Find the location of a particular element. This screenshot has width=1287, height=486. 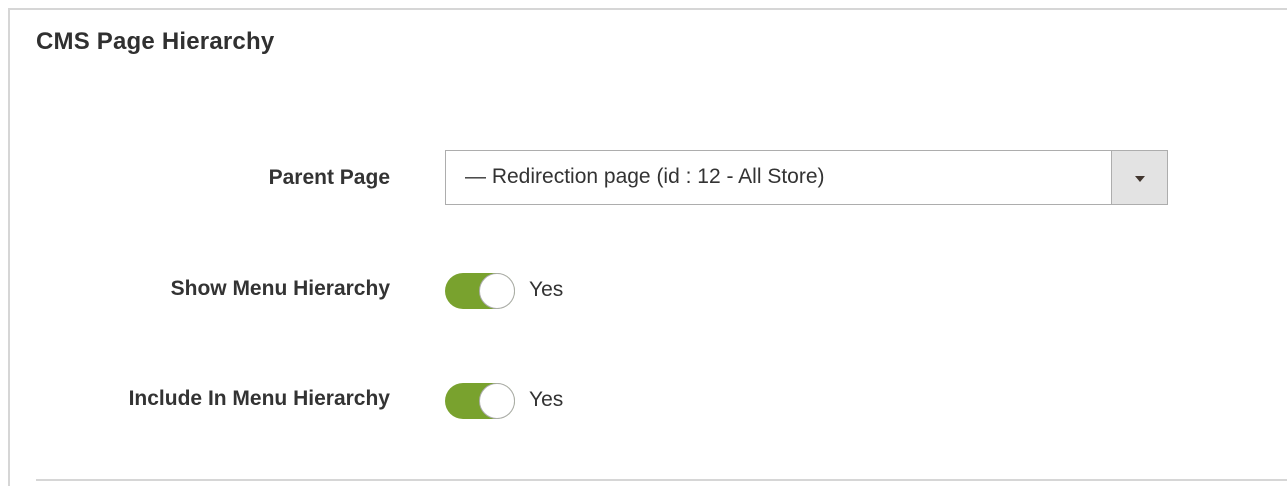

show-menu-hierarchy-toggle is located at coordinates (480, 291).